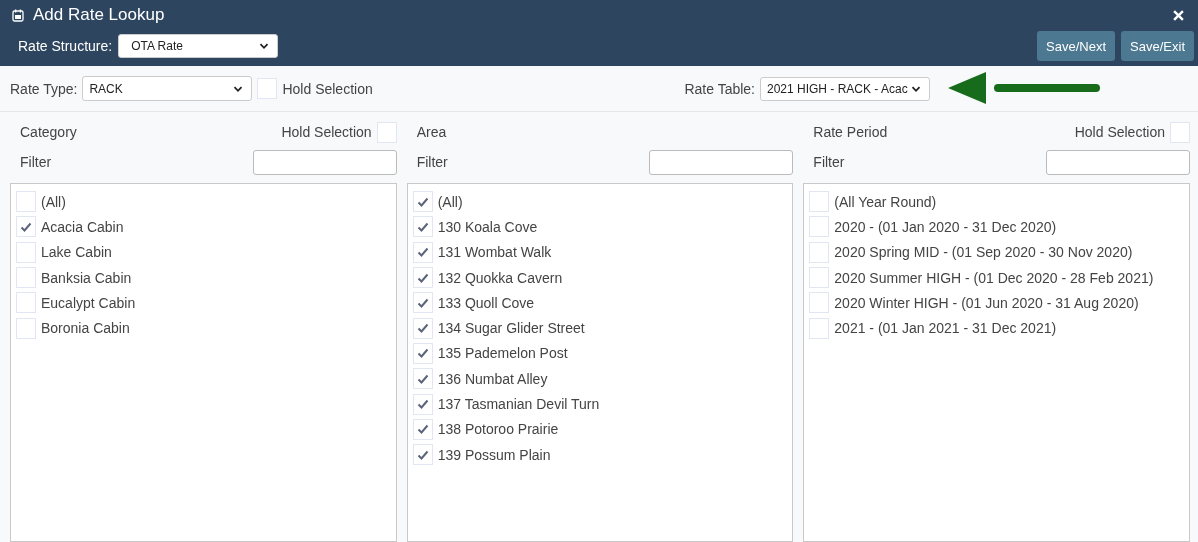  I want to click on list-item: Banksia Cabin, so click(86, 277).